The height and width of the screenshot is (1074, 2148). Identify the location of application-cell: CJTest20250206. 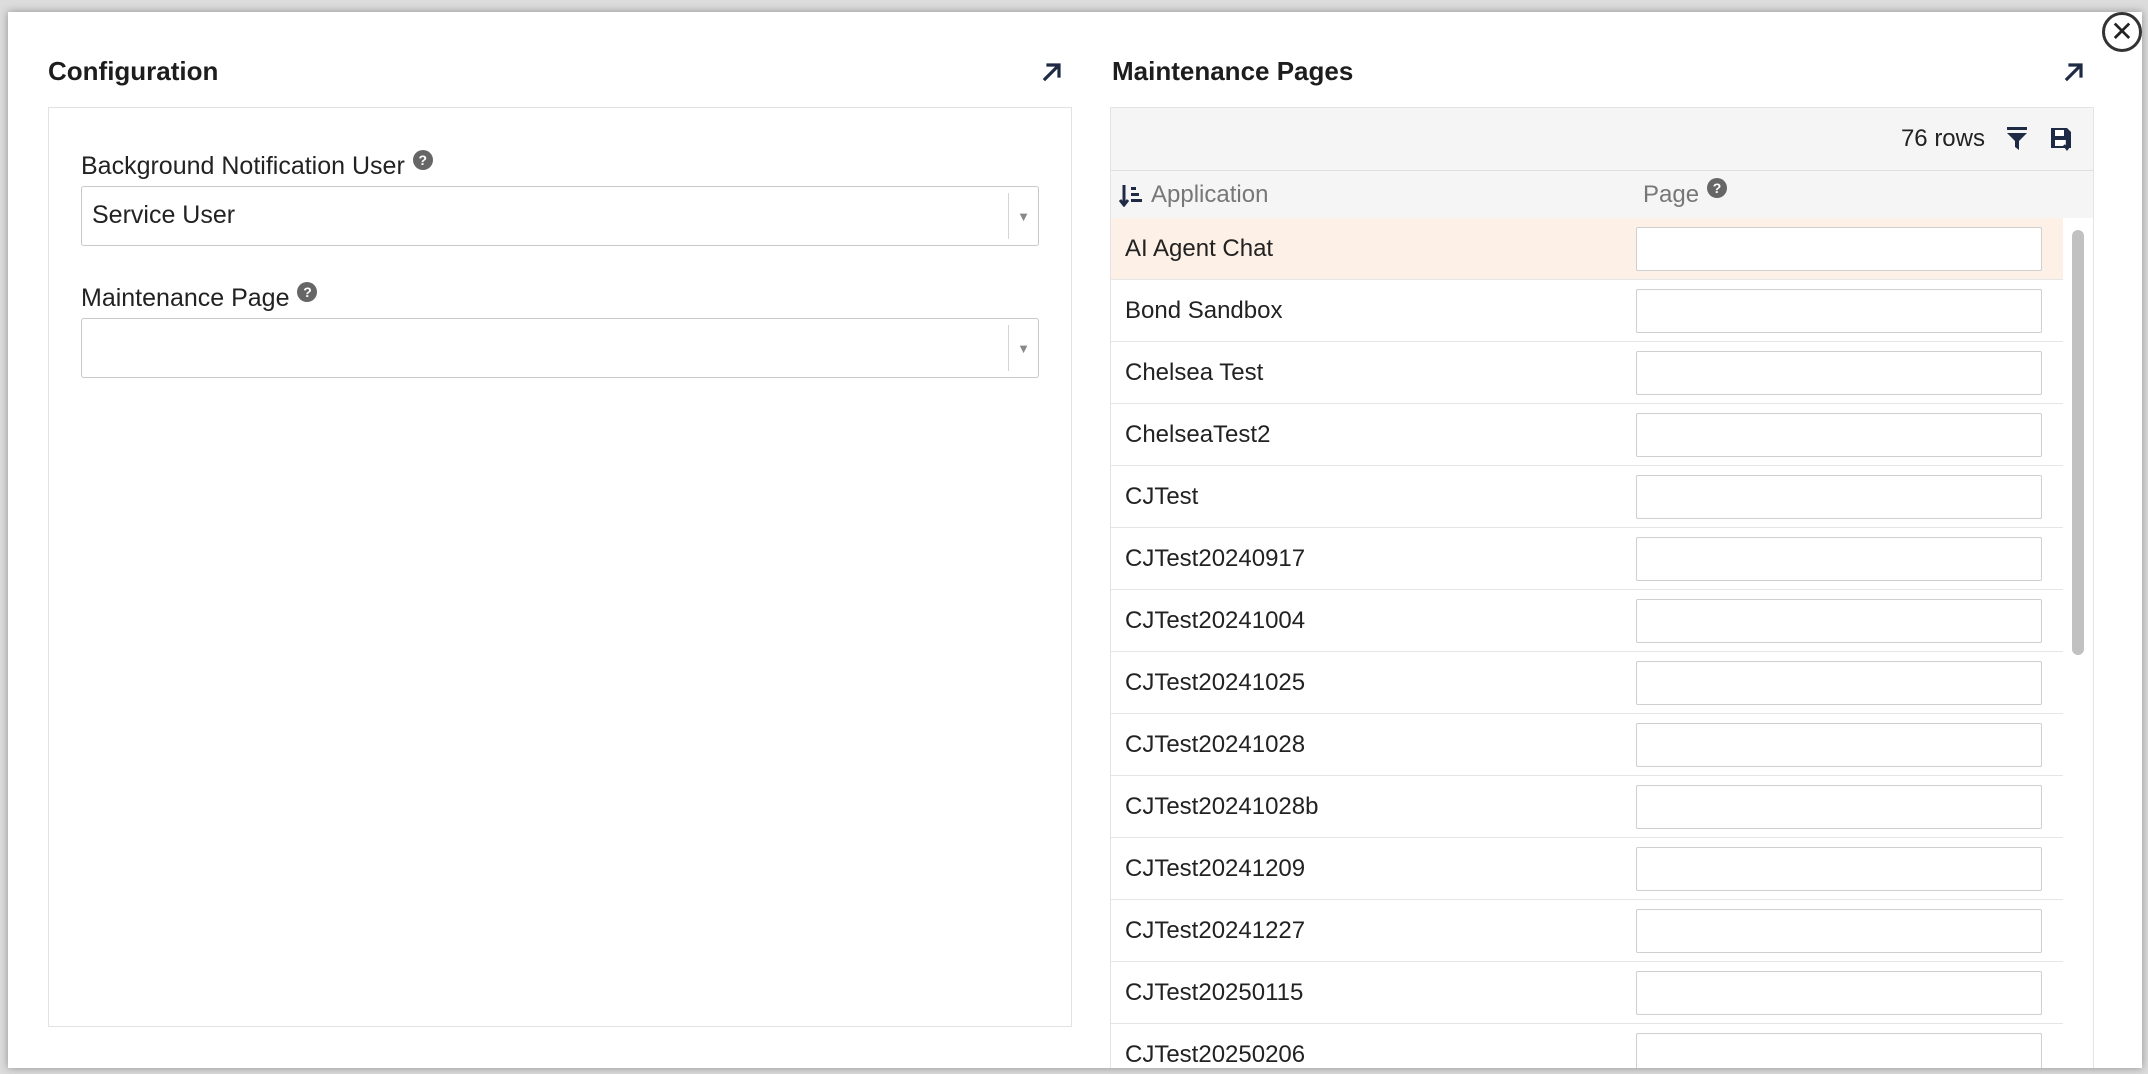
(1215, 1054).